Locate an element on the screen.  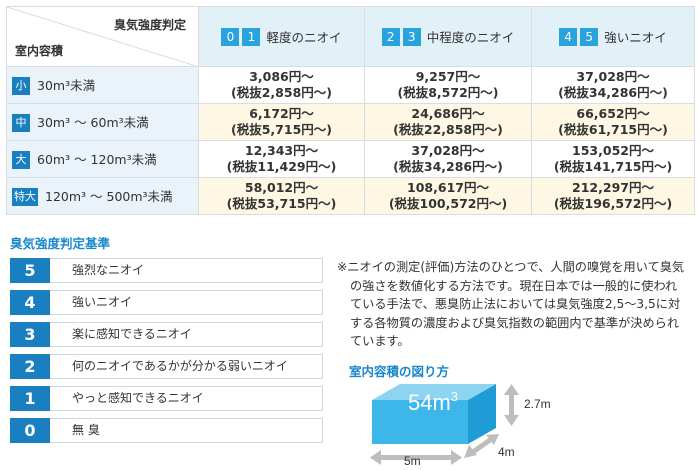
height-label: 2.7m is located at coordinates (537, 404).